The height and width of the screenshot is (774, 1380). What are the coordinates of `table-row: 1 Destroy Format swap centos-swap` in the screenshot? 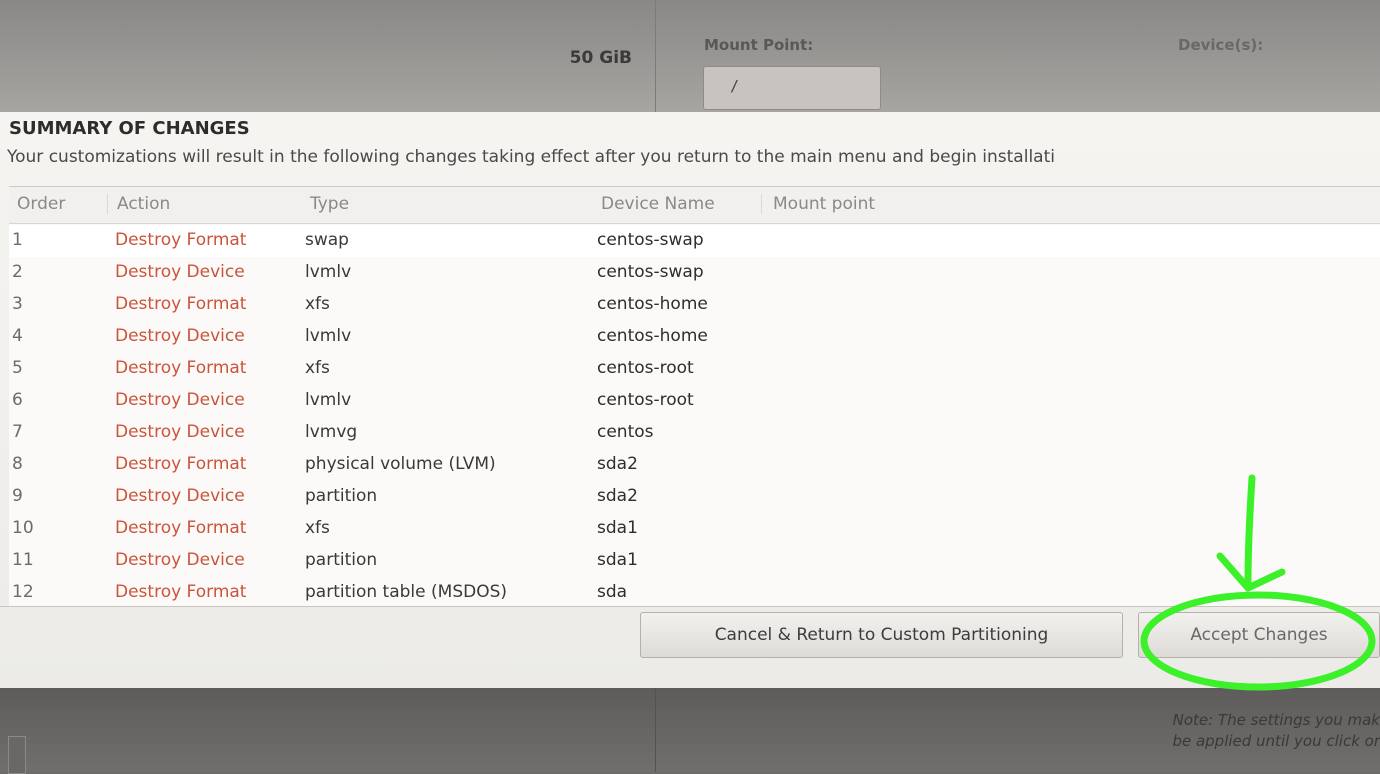 It's located at (694, 241).